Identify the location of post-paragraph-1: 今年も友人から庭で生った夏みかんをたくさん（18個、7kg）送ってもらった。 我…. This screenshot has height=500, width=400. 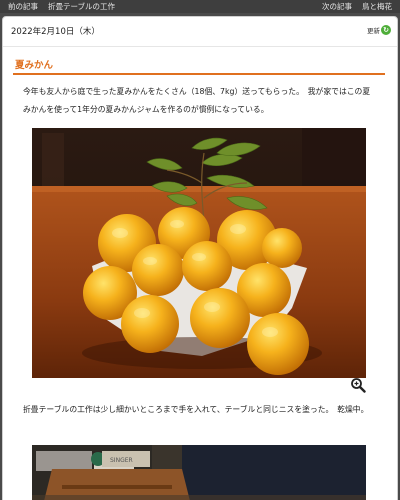
(197, 100).